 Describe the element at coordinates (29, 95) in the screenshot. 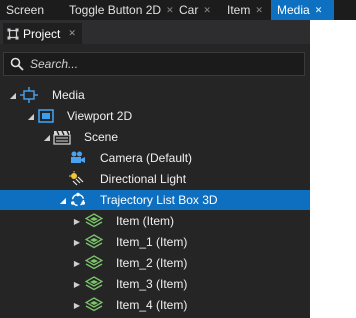

I see `media-node-icon` at that location.